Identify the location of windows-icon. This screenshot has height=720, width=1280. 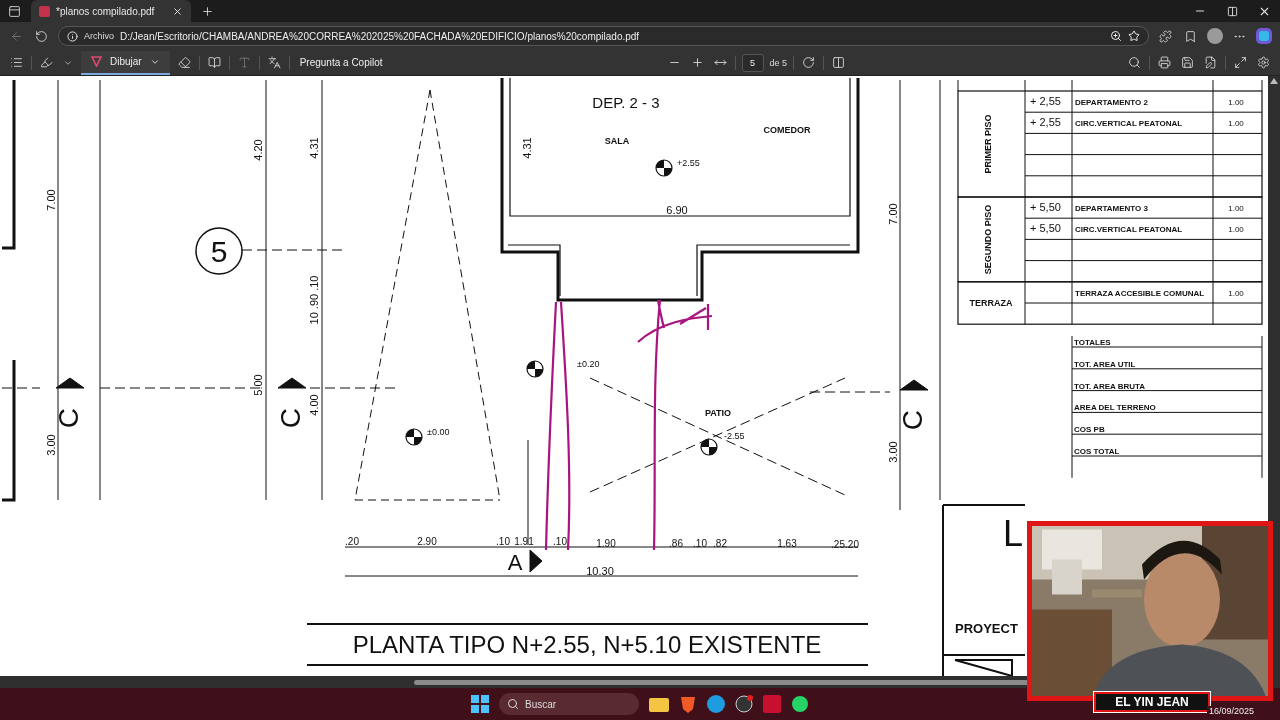
(480, 704).